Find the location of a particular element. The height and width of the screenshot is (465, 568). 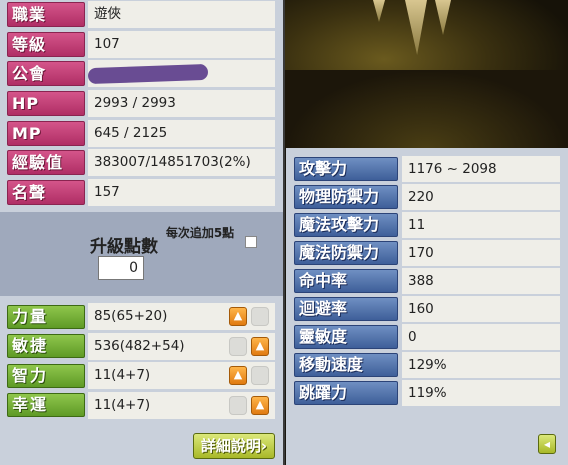

chevron-right-icon: › is located at coordinates (264, 446).